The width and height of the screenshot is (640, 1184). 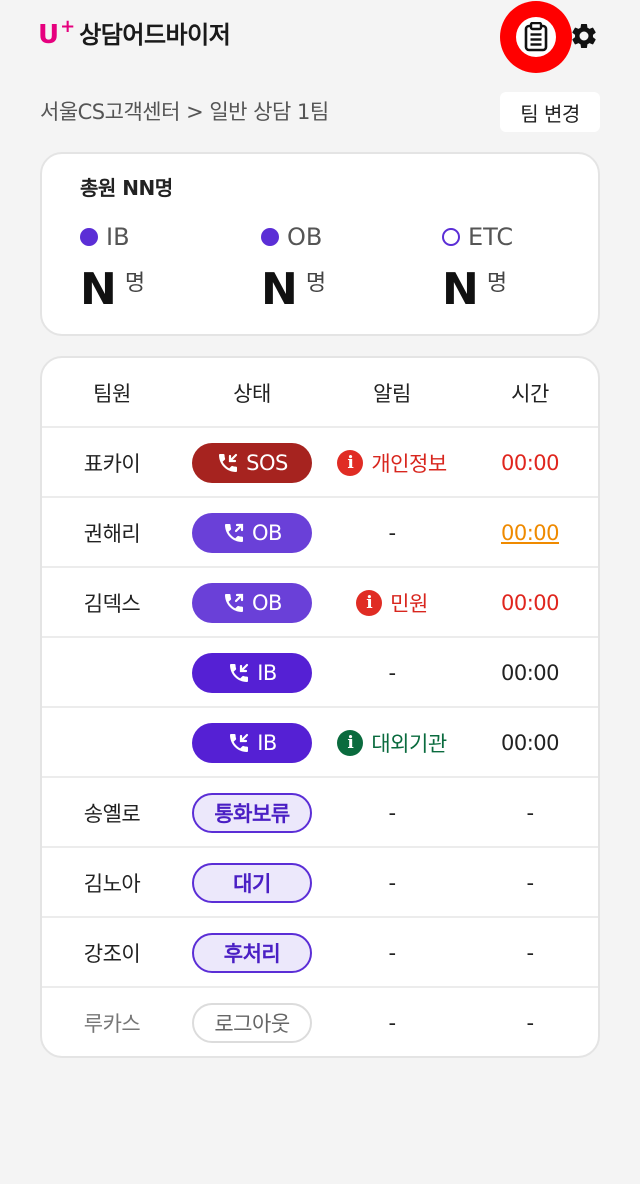 I want to click on stat-ib-label: IB, so click(x=118, y=237).